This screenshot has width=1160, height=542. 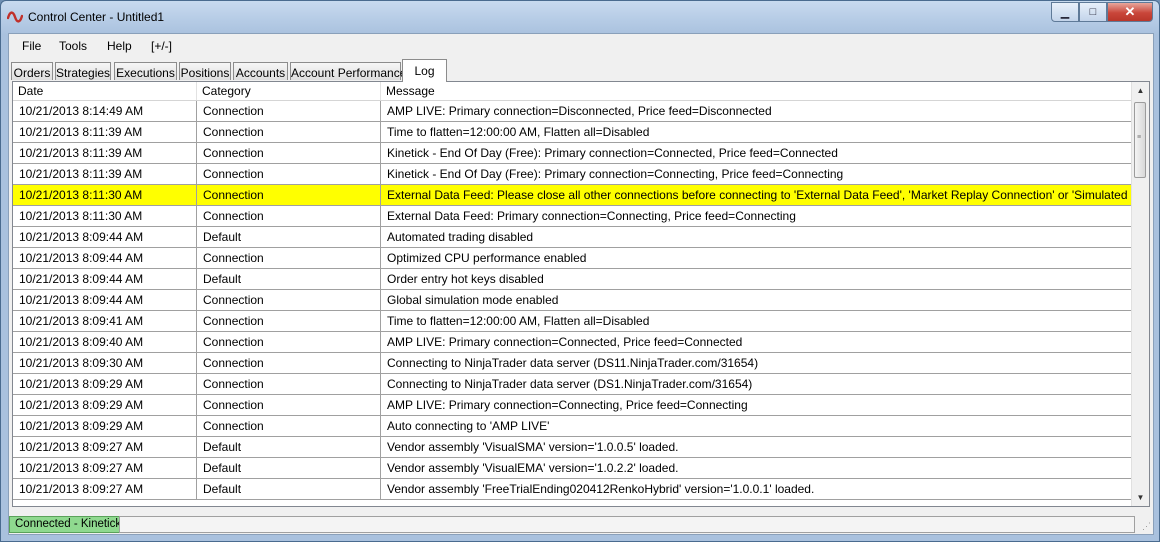 I want to click on vertical-scrollbar: ▲ ≡ ▼, so click(x=1140, y=294).